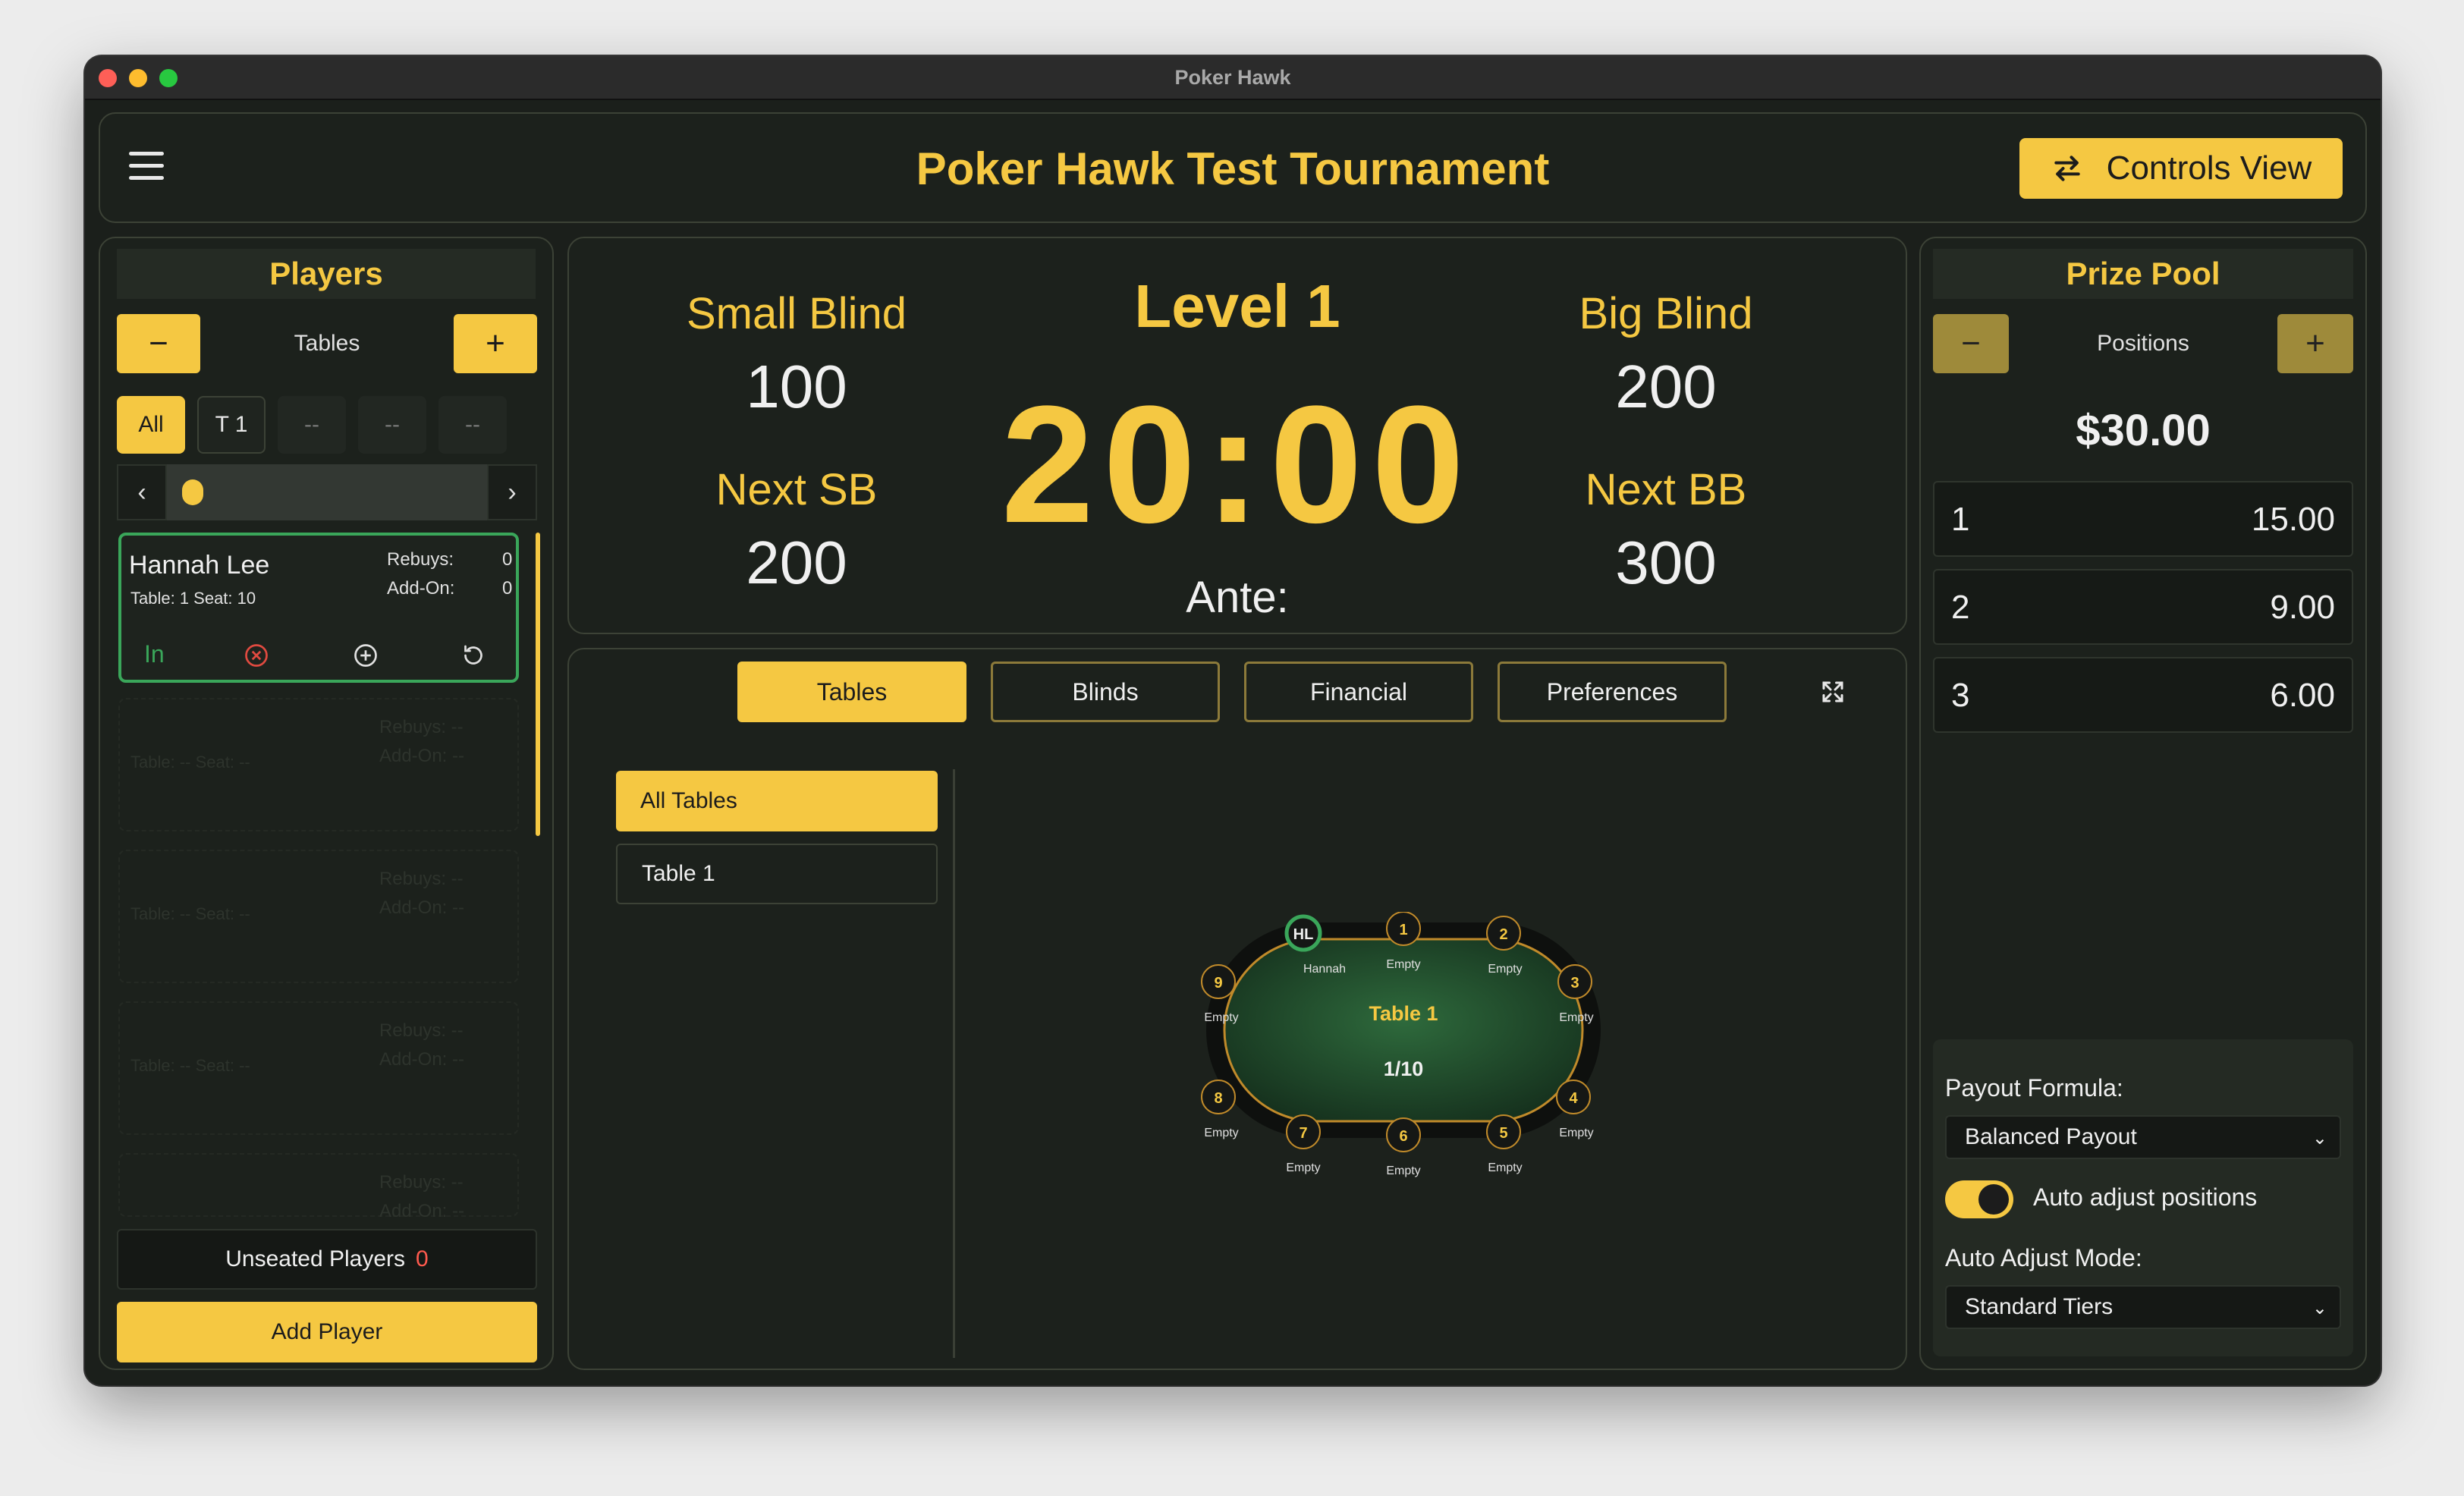 This screenshot has width=2464, height=1496. I want to click on seat-number: 7, so click(1303, 1133).